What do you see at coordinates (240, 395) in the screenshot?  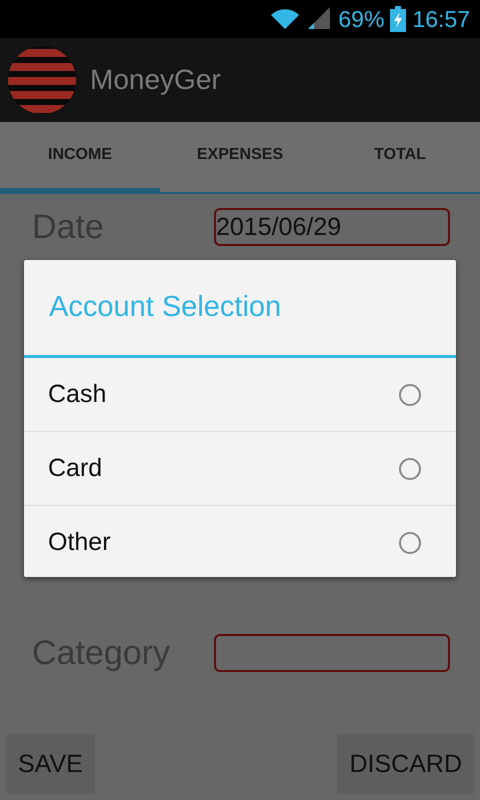 I see `option-row: Cash` at bounding box center [240, 395].